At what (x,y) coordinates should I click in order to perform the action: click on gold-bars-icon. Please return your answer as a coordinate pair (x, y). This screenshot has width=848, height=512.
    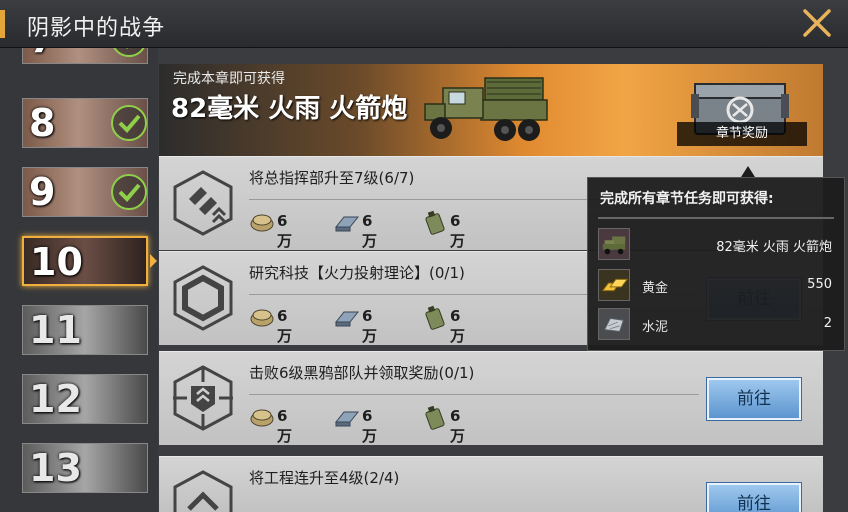
    Looking at the image, I should click on (614, 285).